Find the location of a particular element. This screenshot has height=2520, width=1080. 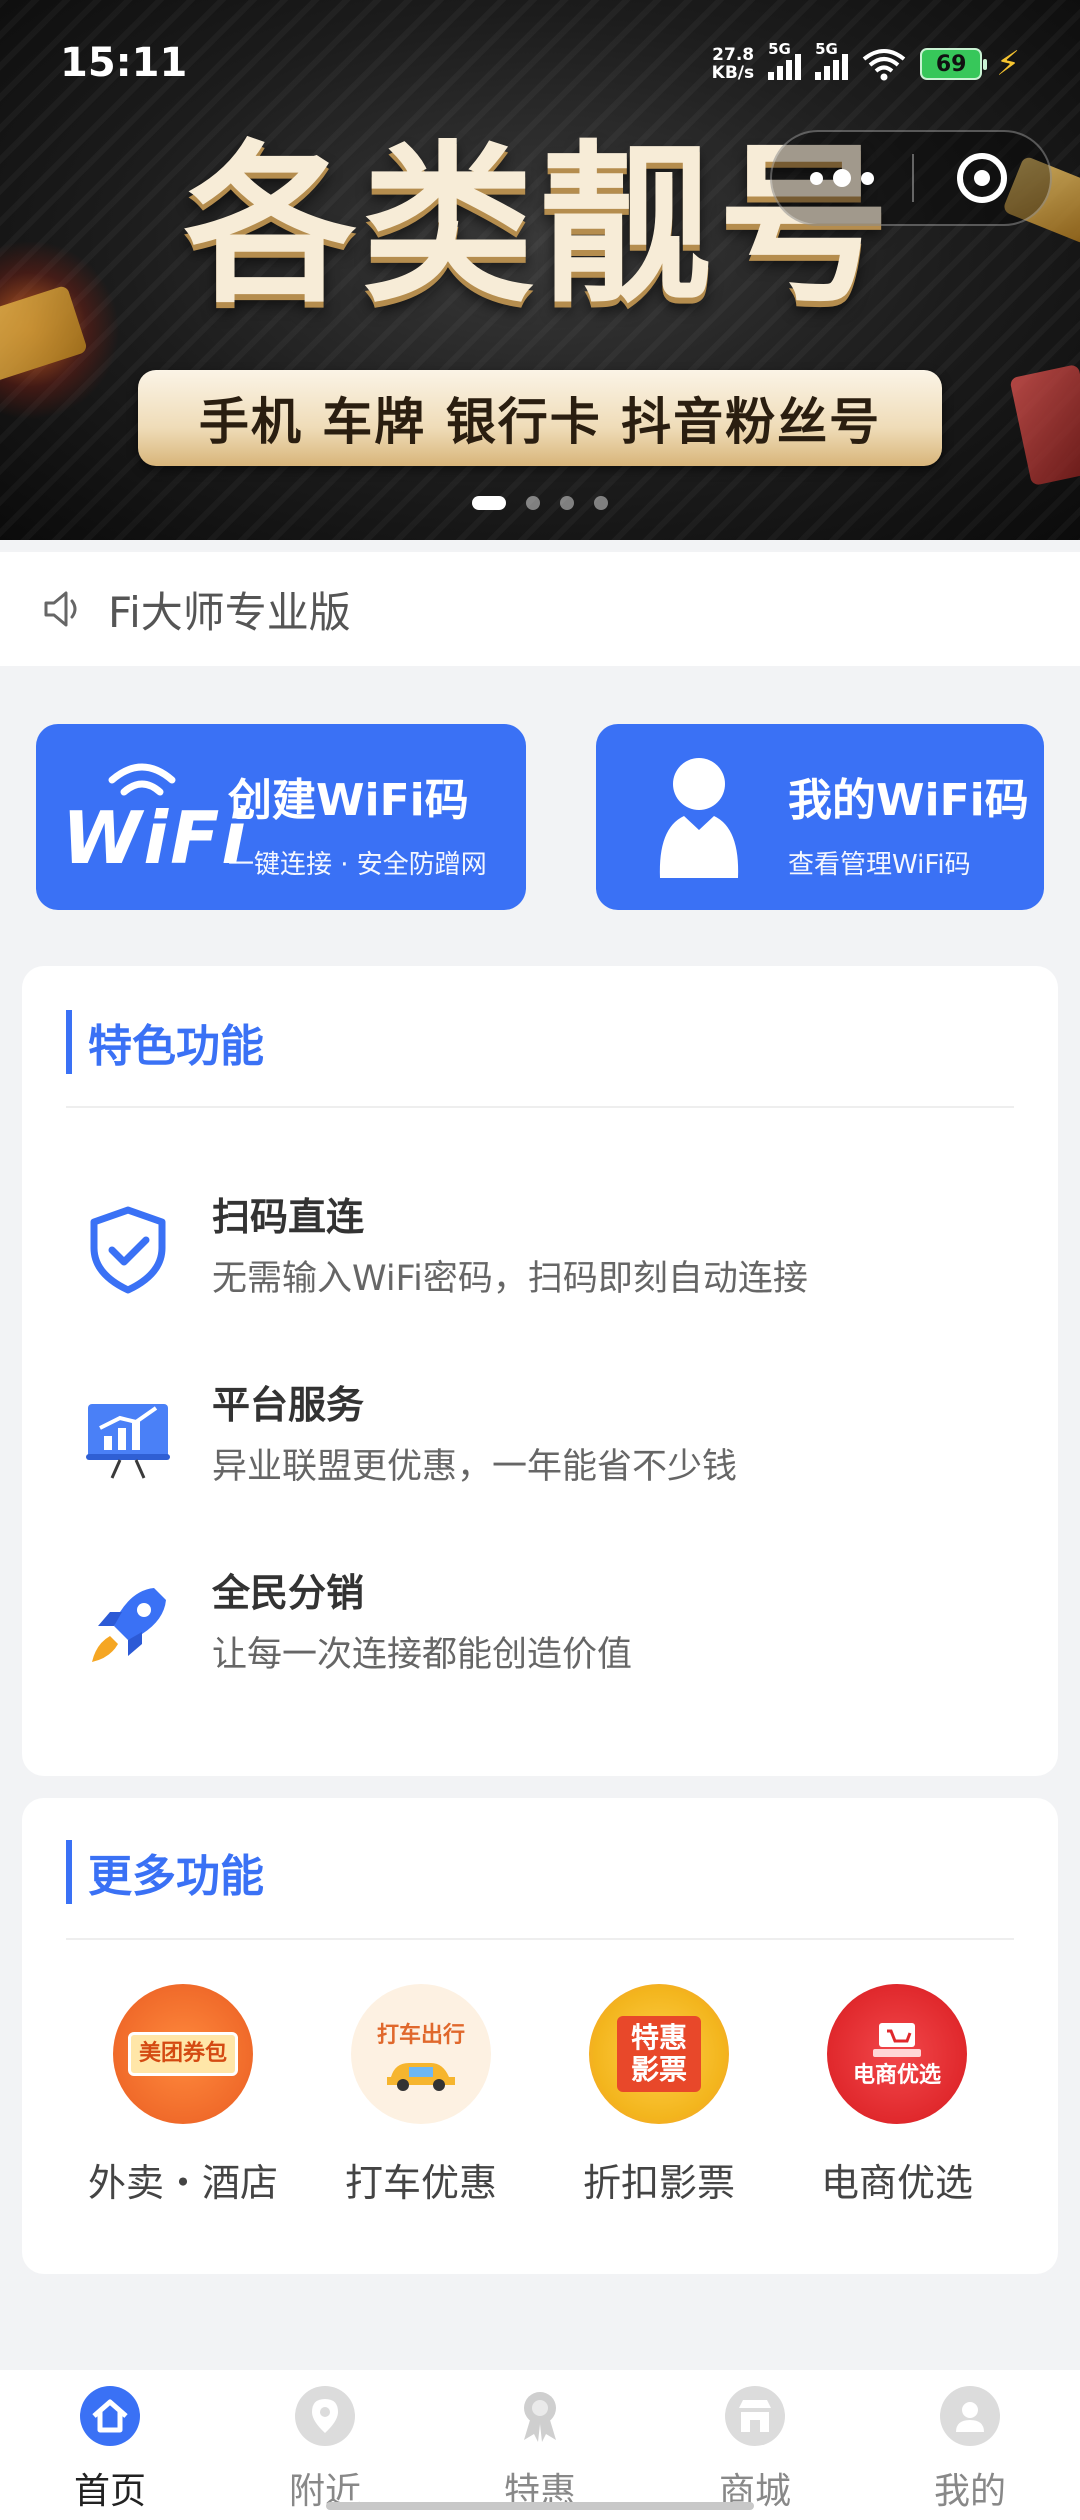

feature-desc: 无需输入WiFi密码，扫码即刻自动连接 is located at coordinates (510, 1279).